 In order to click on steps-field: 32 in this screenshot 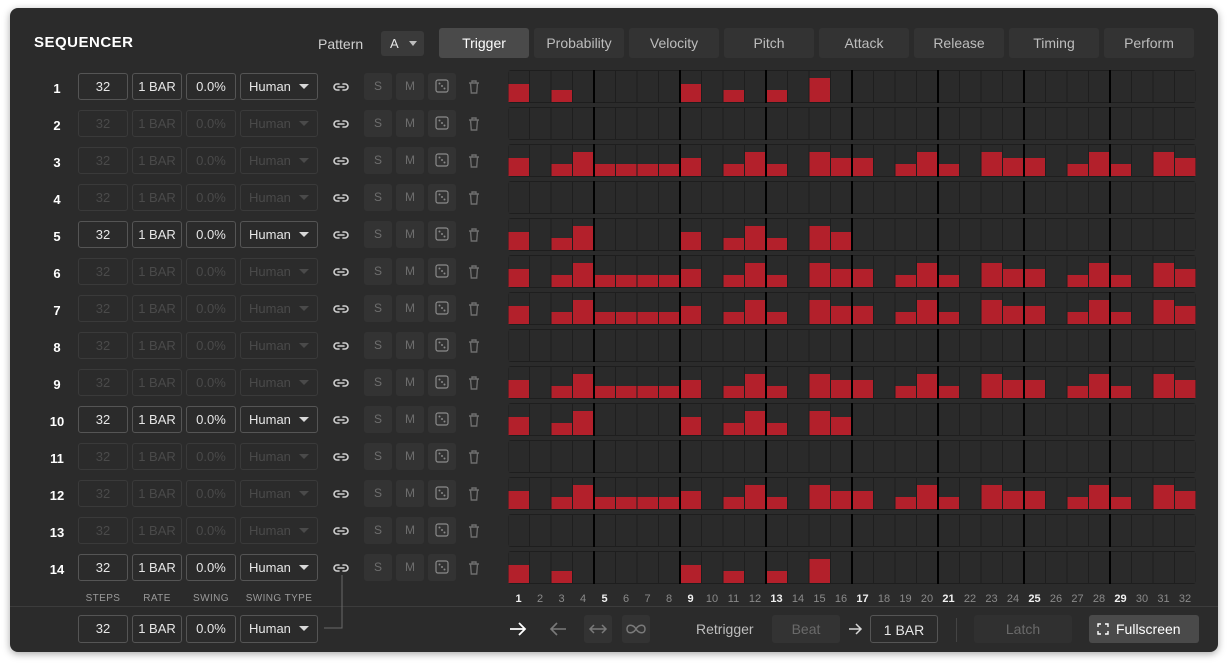, I will do `click(103, 308)`.